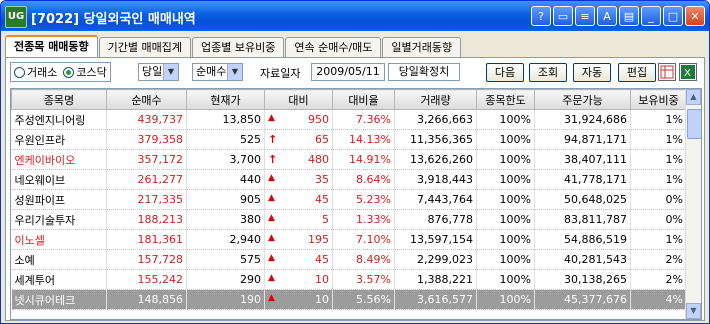 This screenshot has width=710, height=324. What do you see at coordinates (658, 199) in the screenshot?
I see `holding-value: 0%` at bounding box center [658, 199].